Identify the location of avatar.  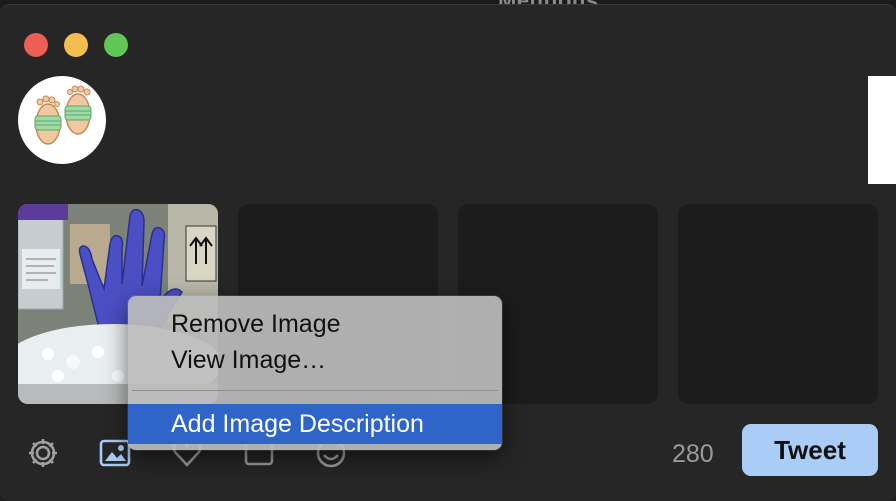
(62, 120).